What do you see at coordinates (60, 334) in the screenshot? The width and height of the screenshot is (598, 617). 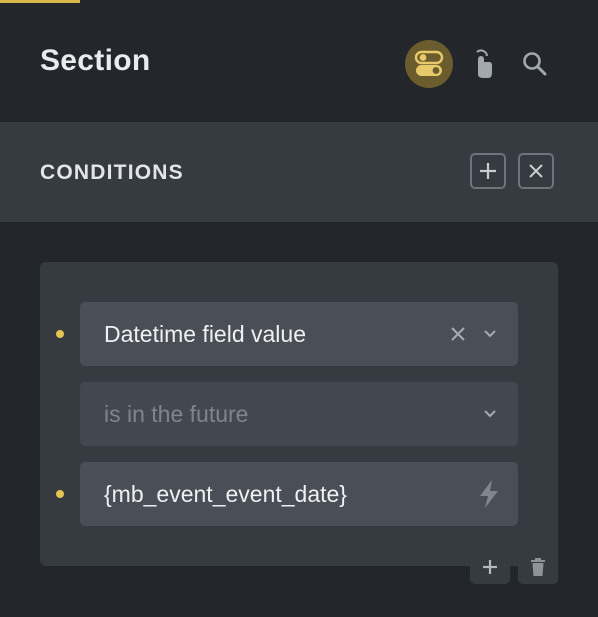 I see `field-indicator-dot` at bounding box center [60, 334].